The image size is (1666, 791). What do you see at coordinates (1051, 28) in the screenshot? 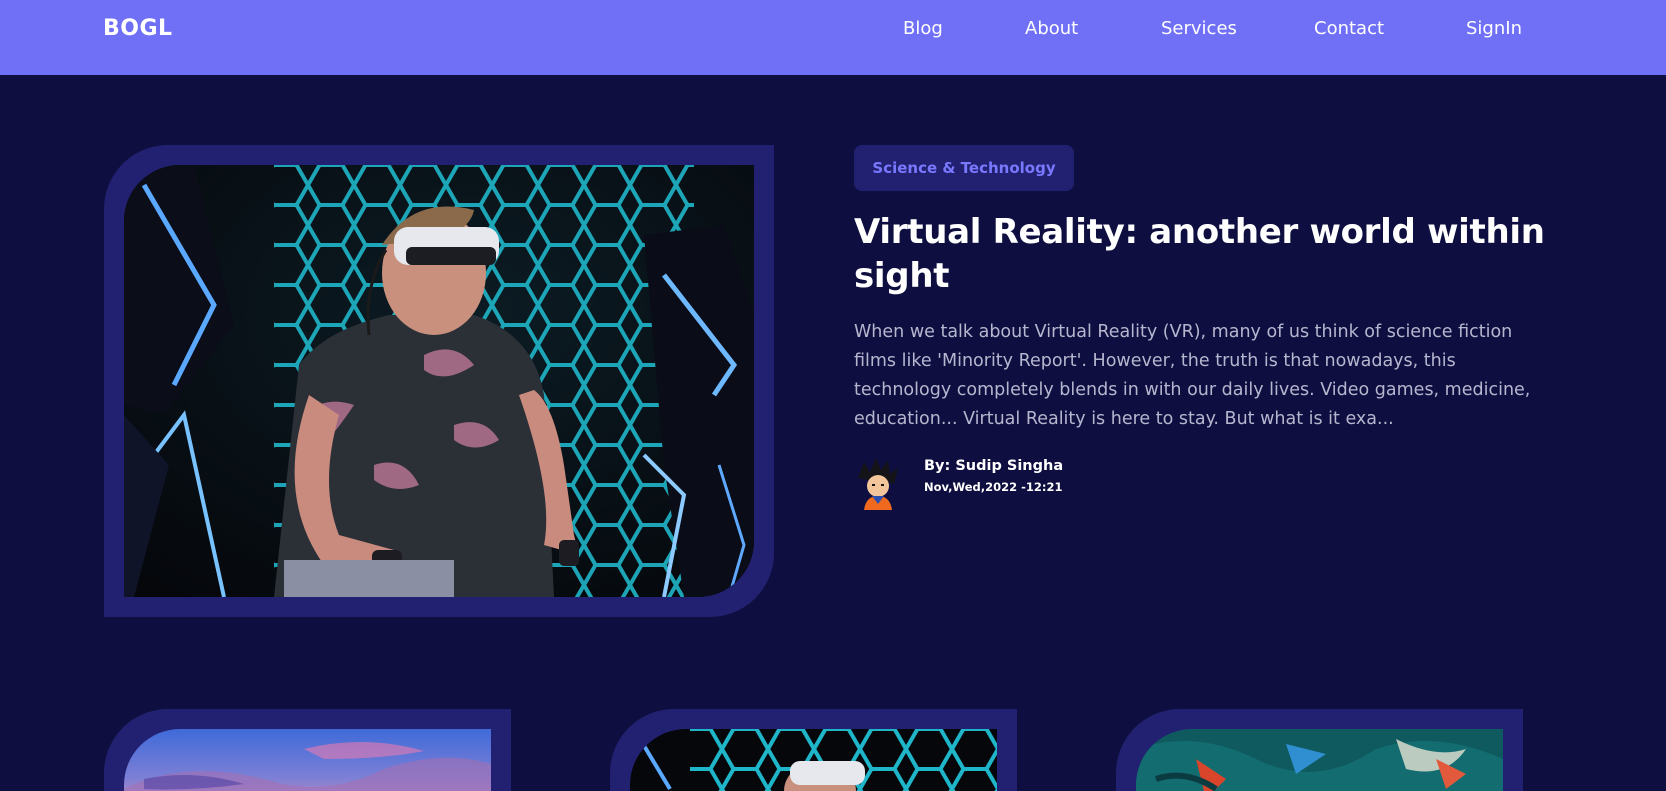
I see `nav-link-about: About` at bounding box center [1051, 28].